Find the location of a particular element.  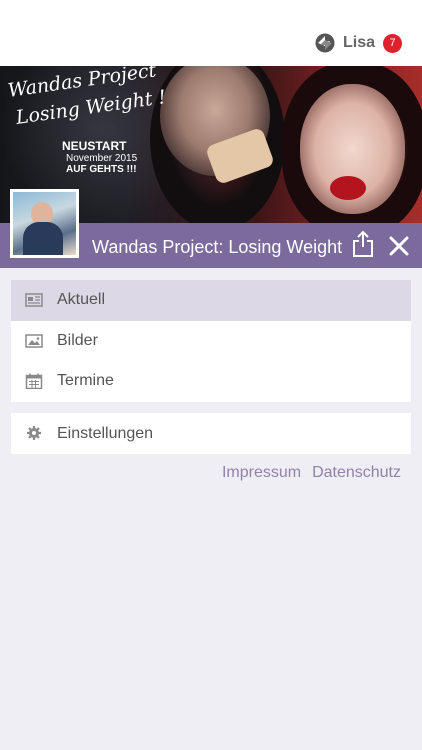

image-icon is located at coordinates (34, 340).